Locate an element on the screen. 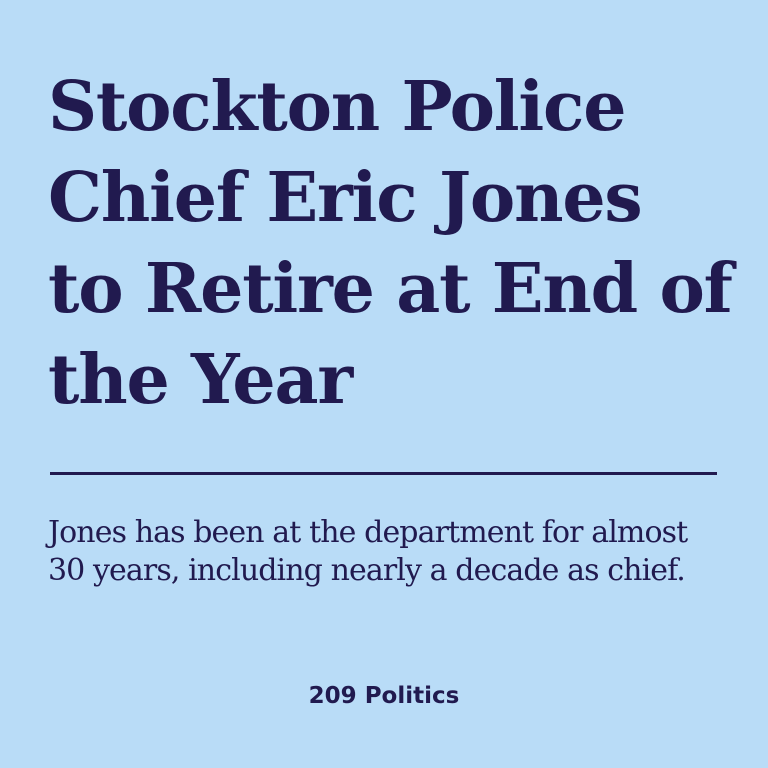  headline-divider is located at coordinates (383, 473).